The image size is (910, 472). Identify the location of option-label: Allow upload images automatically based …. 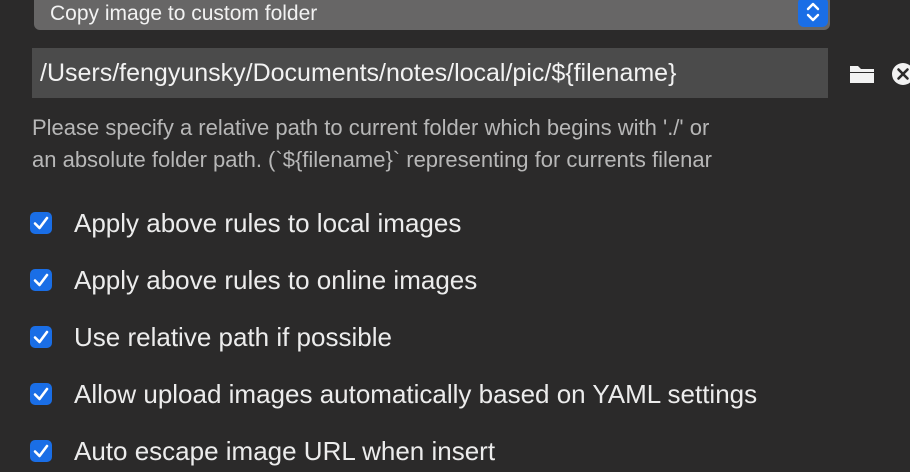
(416, 393).